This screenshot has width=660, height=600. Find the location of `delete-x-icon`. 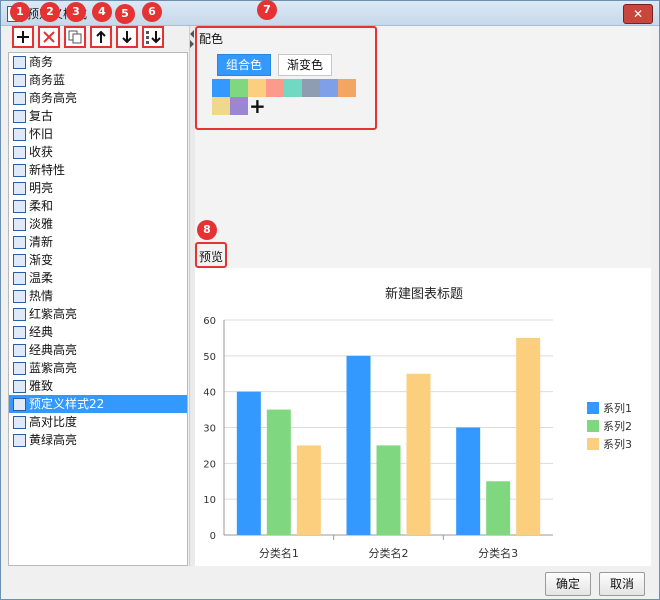

delete-x-icon is located at coordinates (49, 37).